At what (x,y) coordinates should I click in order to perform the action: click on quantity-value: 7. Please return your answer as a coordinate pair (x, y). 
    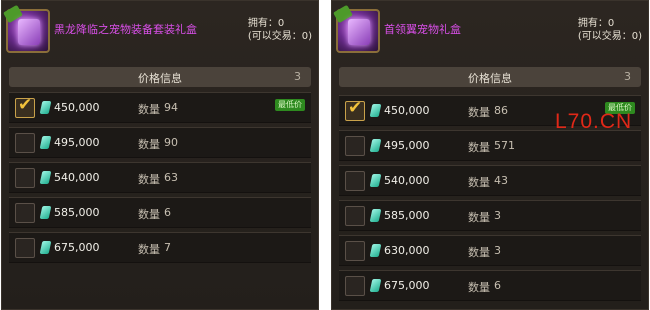
    Looking at the image, I should click on (167, 247).